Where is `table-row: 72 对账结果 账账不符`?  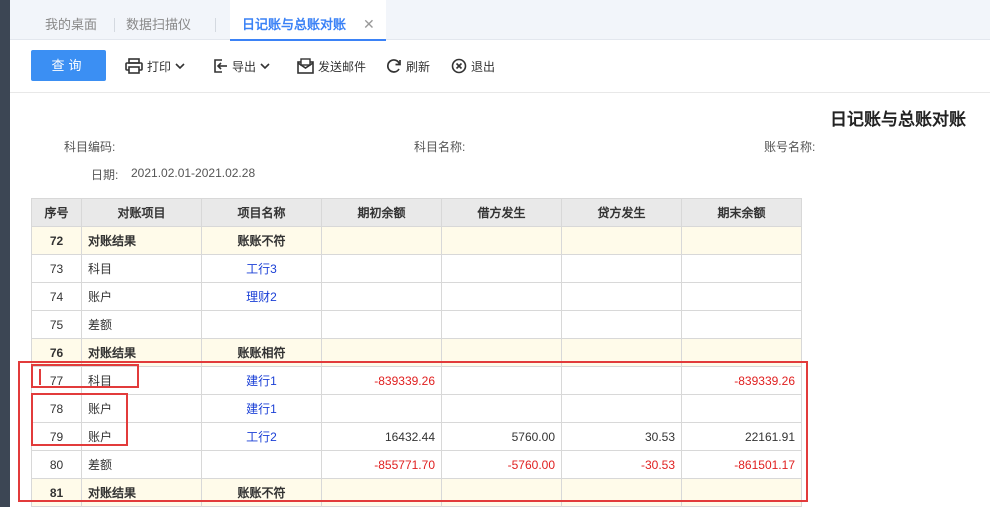 table-row: 72 对账结果 账账不符 is located at coordinates (416, 240).